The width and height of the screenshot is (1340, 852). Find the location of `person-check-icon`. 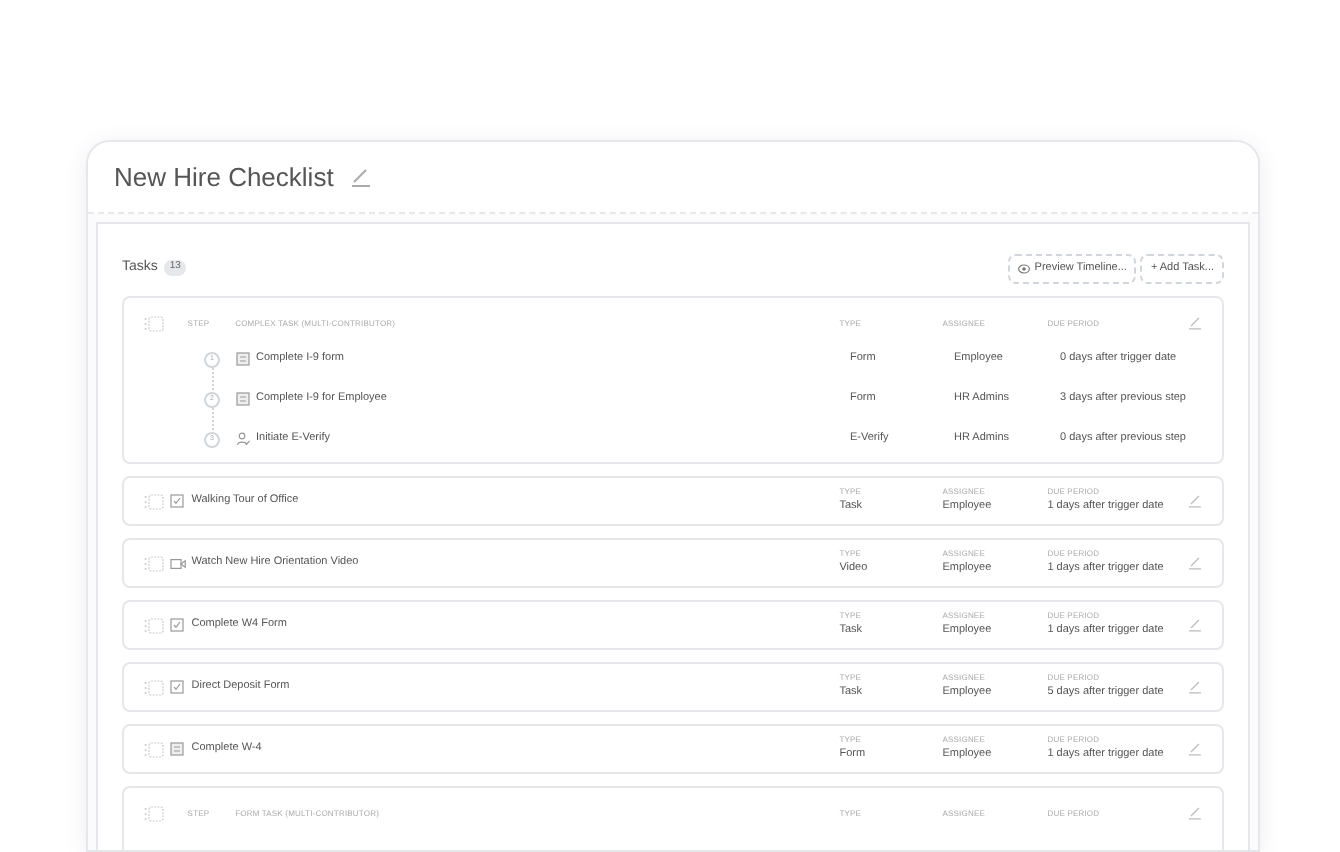

person-check-icon is located at coordinates (243, 439).